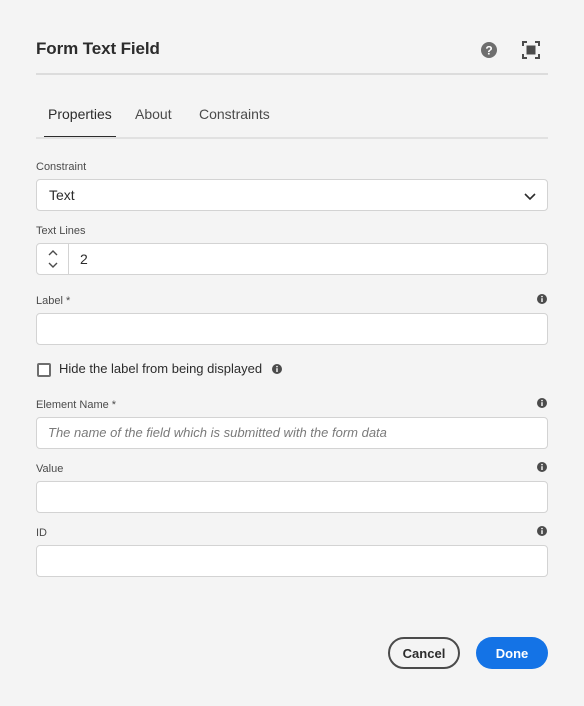  Describe the element at coordinates (424, 653) in the screenshot. I see `cancel-button: Cancel` at that location.